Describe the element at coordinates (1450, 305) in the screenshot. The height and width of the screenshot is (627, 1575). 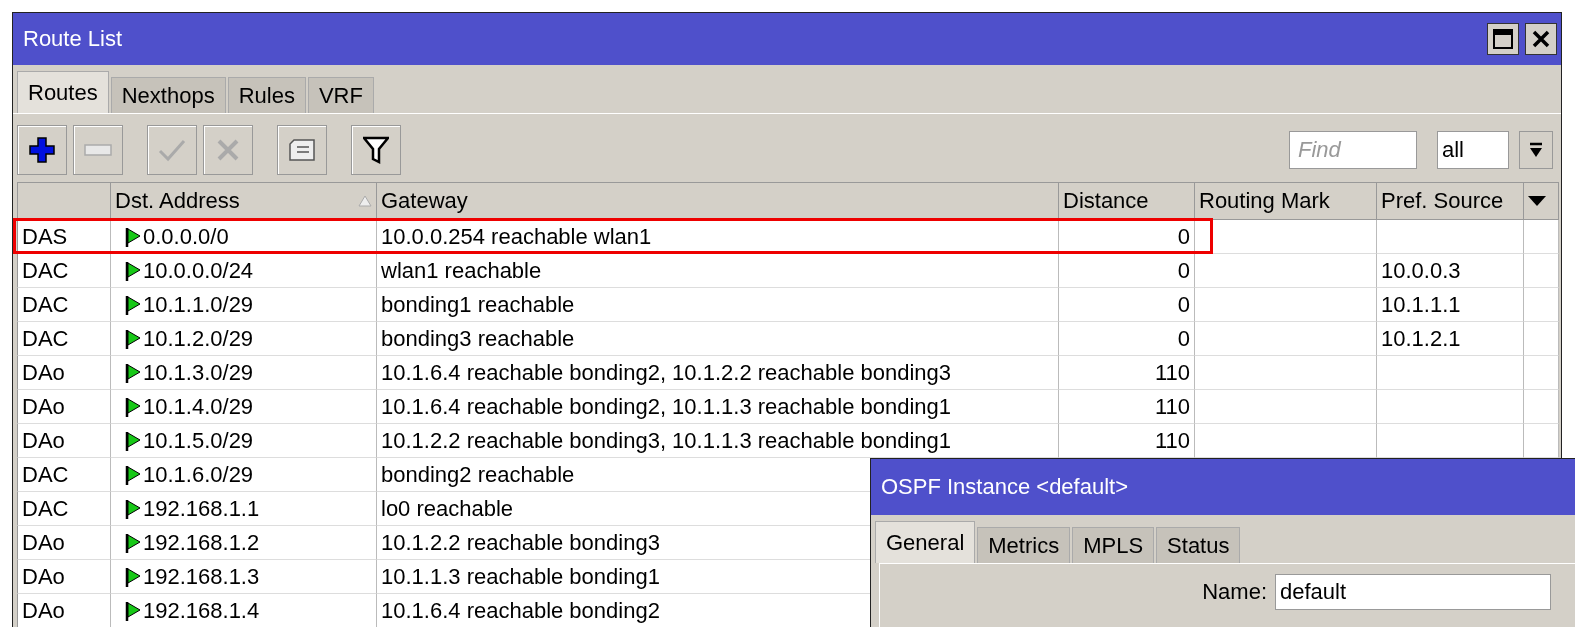
I see `table-cell: 10.1.1.1` at that location.